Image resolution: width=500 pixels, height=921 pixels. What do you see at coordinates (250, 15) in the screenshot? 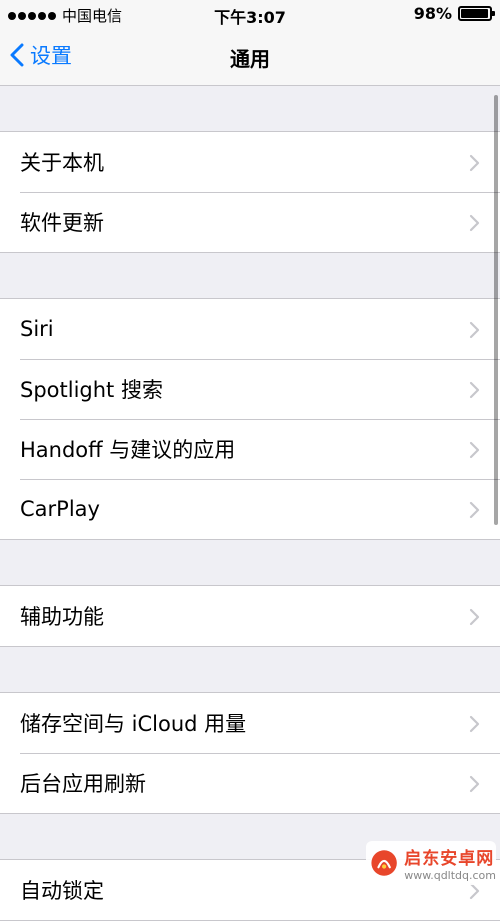
I see `status-bar: 中国电信 下午3:07 98%` at bounding box center [250, 15].